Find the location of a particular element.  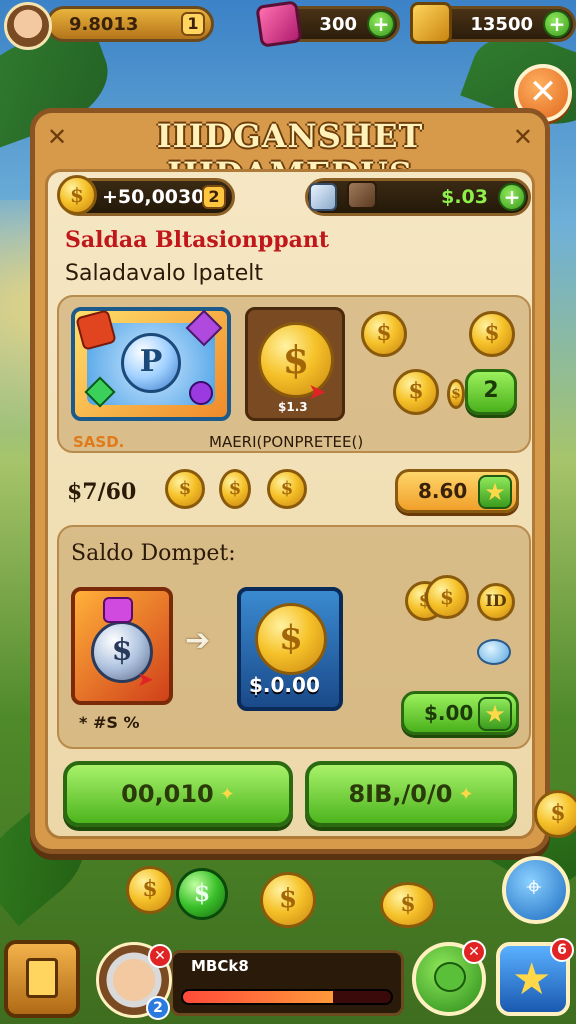

exchange-tag: * #S % is located at coordinates (109, 722).